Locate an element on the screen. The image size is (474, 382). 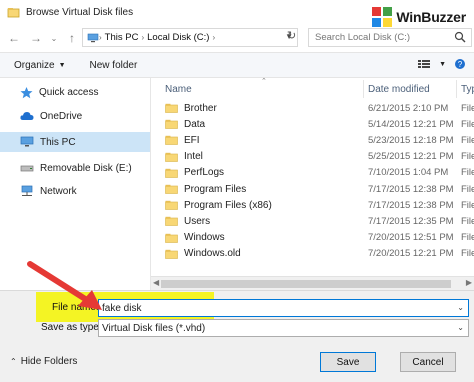
file-name: EFI is located at coordinates (192, 140).